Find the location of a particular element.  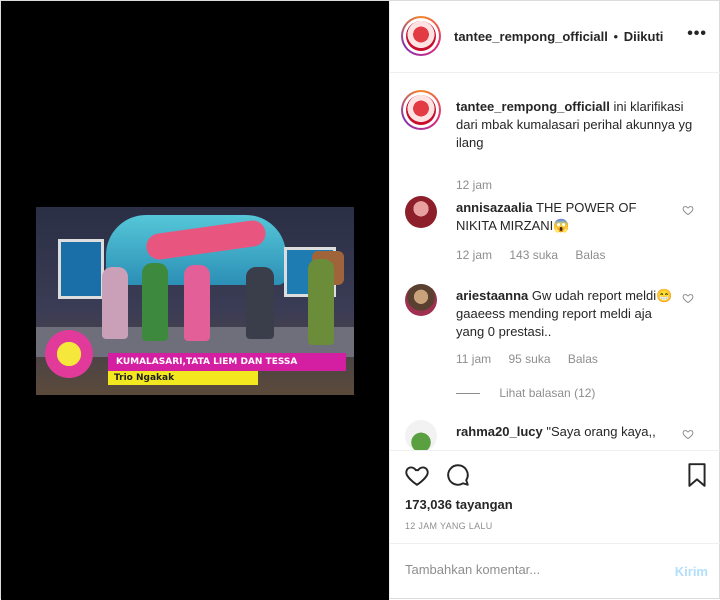

like-heart-icon is located at coordinates (417, 475).